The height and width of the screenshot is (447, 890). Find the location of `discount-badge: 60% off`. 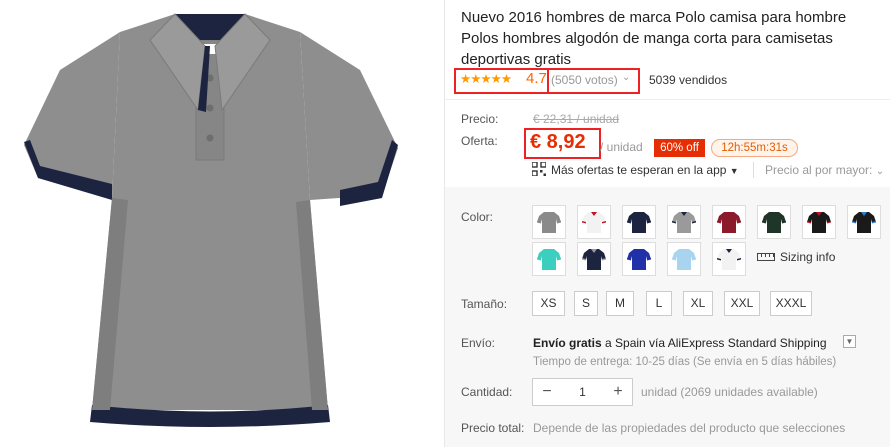

discount-badge: 60% off is located at coordinates (679, 148).